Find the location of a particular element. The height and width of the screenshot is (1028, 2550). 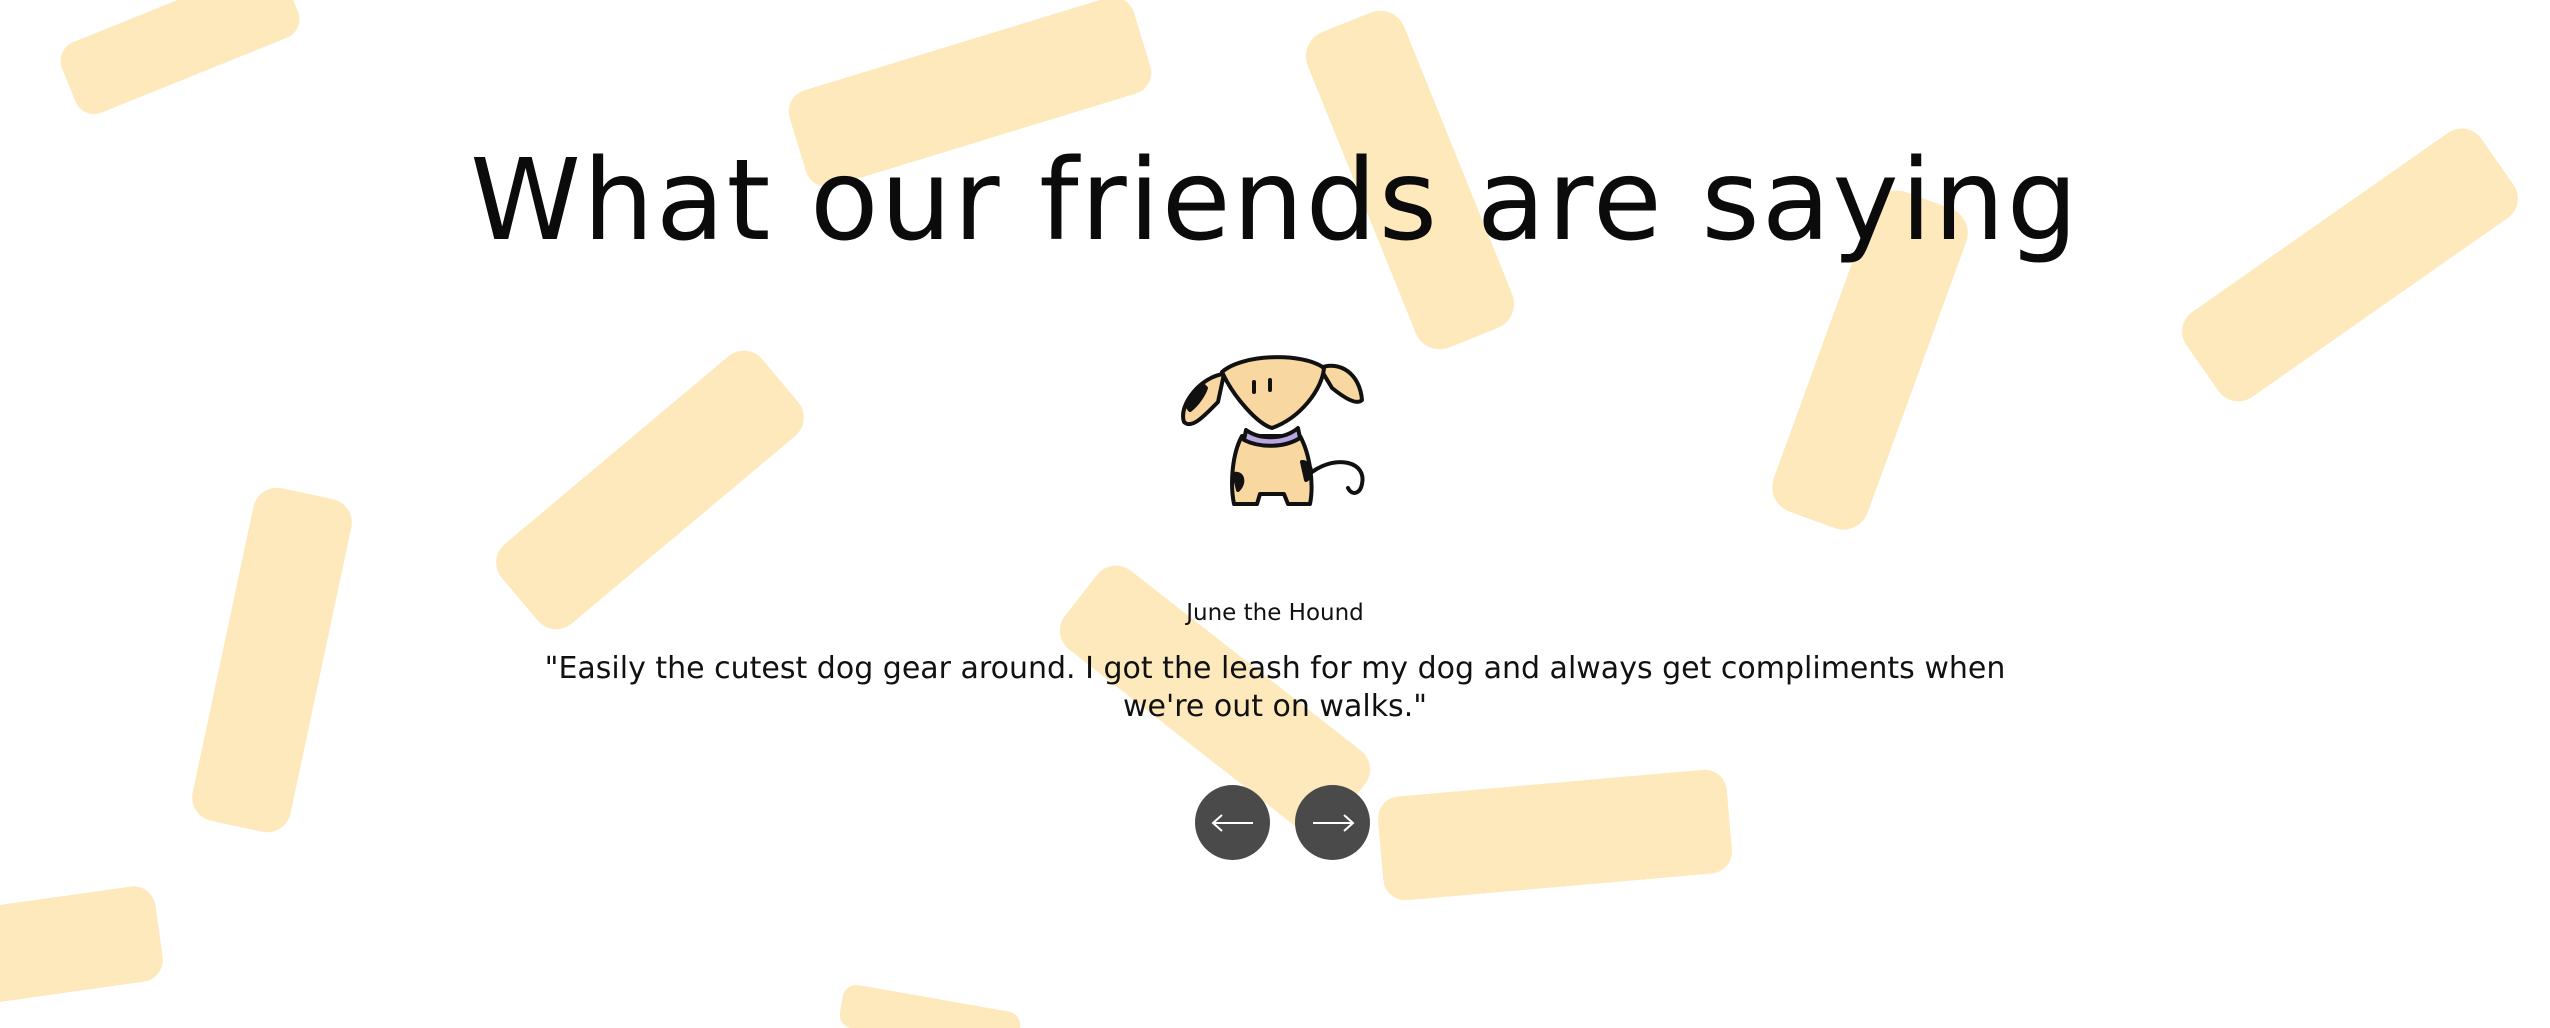

next-button is located at coordinates (1332, 822).